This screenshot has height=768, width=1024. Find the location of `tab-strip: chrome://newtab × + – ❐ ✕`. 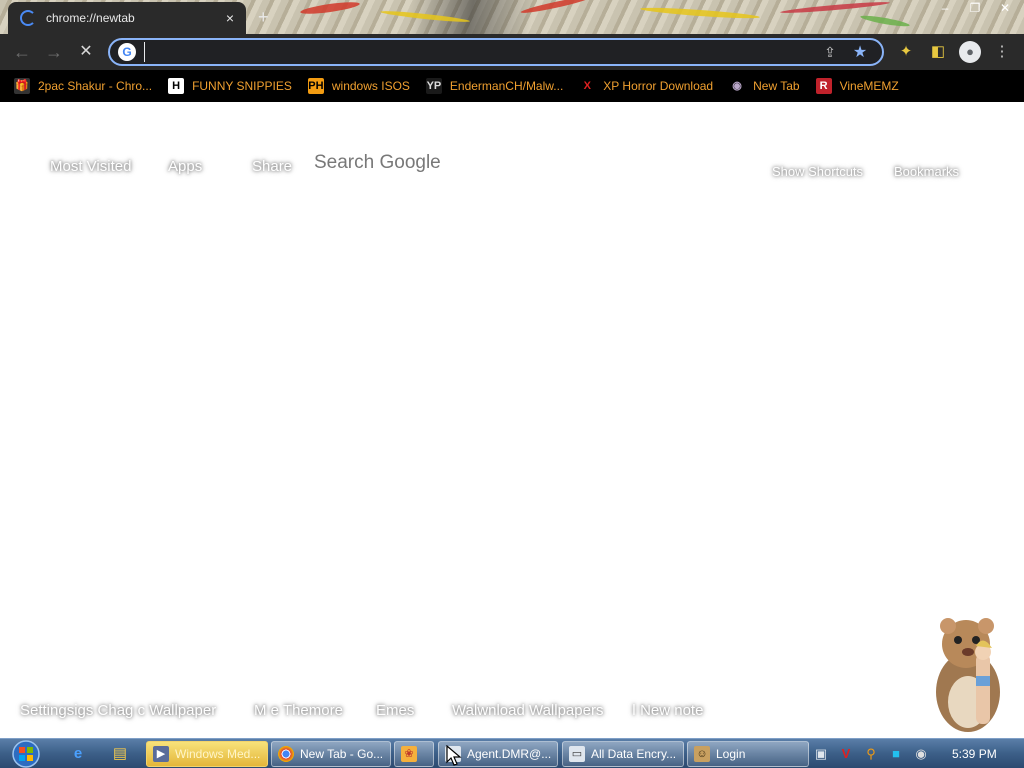

tab-strip: chrome://newtab × + – ❐ ✕ is located at coordinates (512, 17).